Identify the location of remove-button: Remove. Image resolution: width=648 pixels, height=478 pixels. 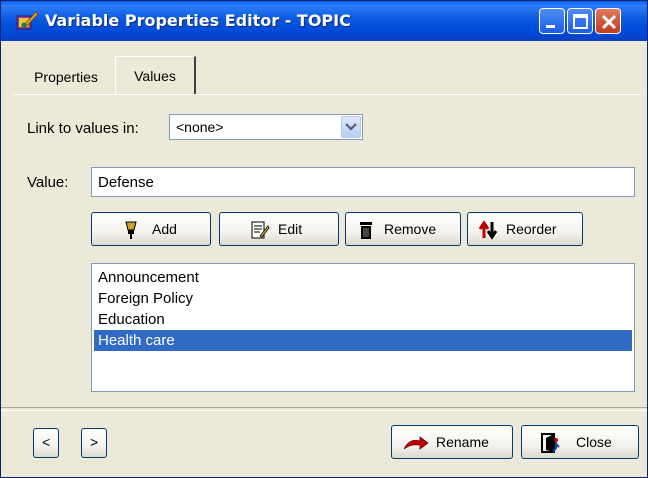
(403, 229).